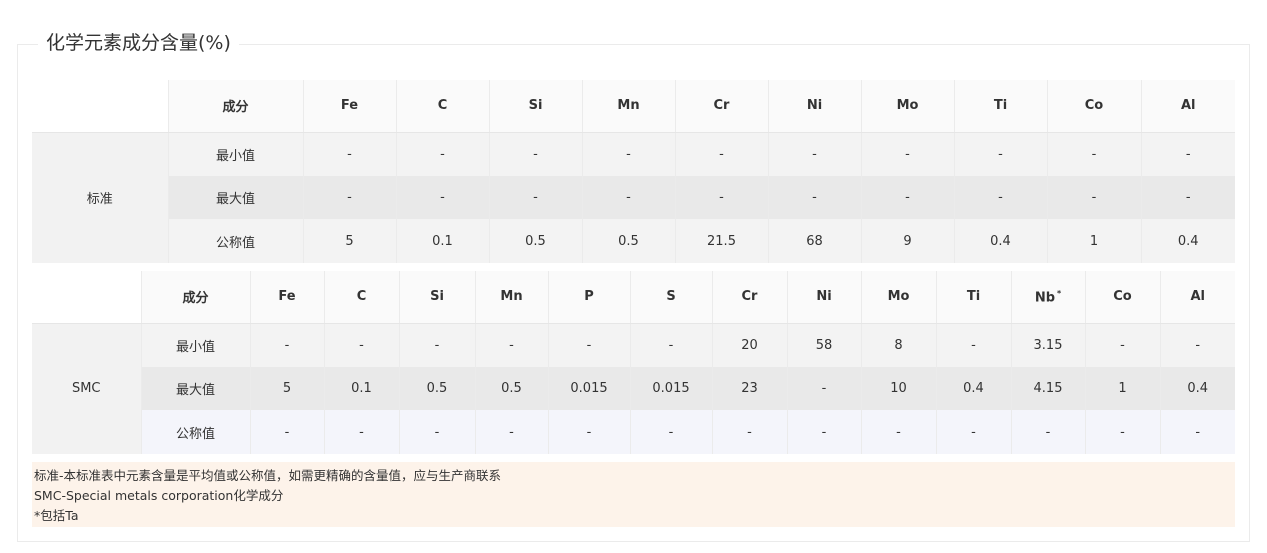  Describe the element at coordinates (750, 345) in the screenshot. I see `value-cell: 20` at that location.